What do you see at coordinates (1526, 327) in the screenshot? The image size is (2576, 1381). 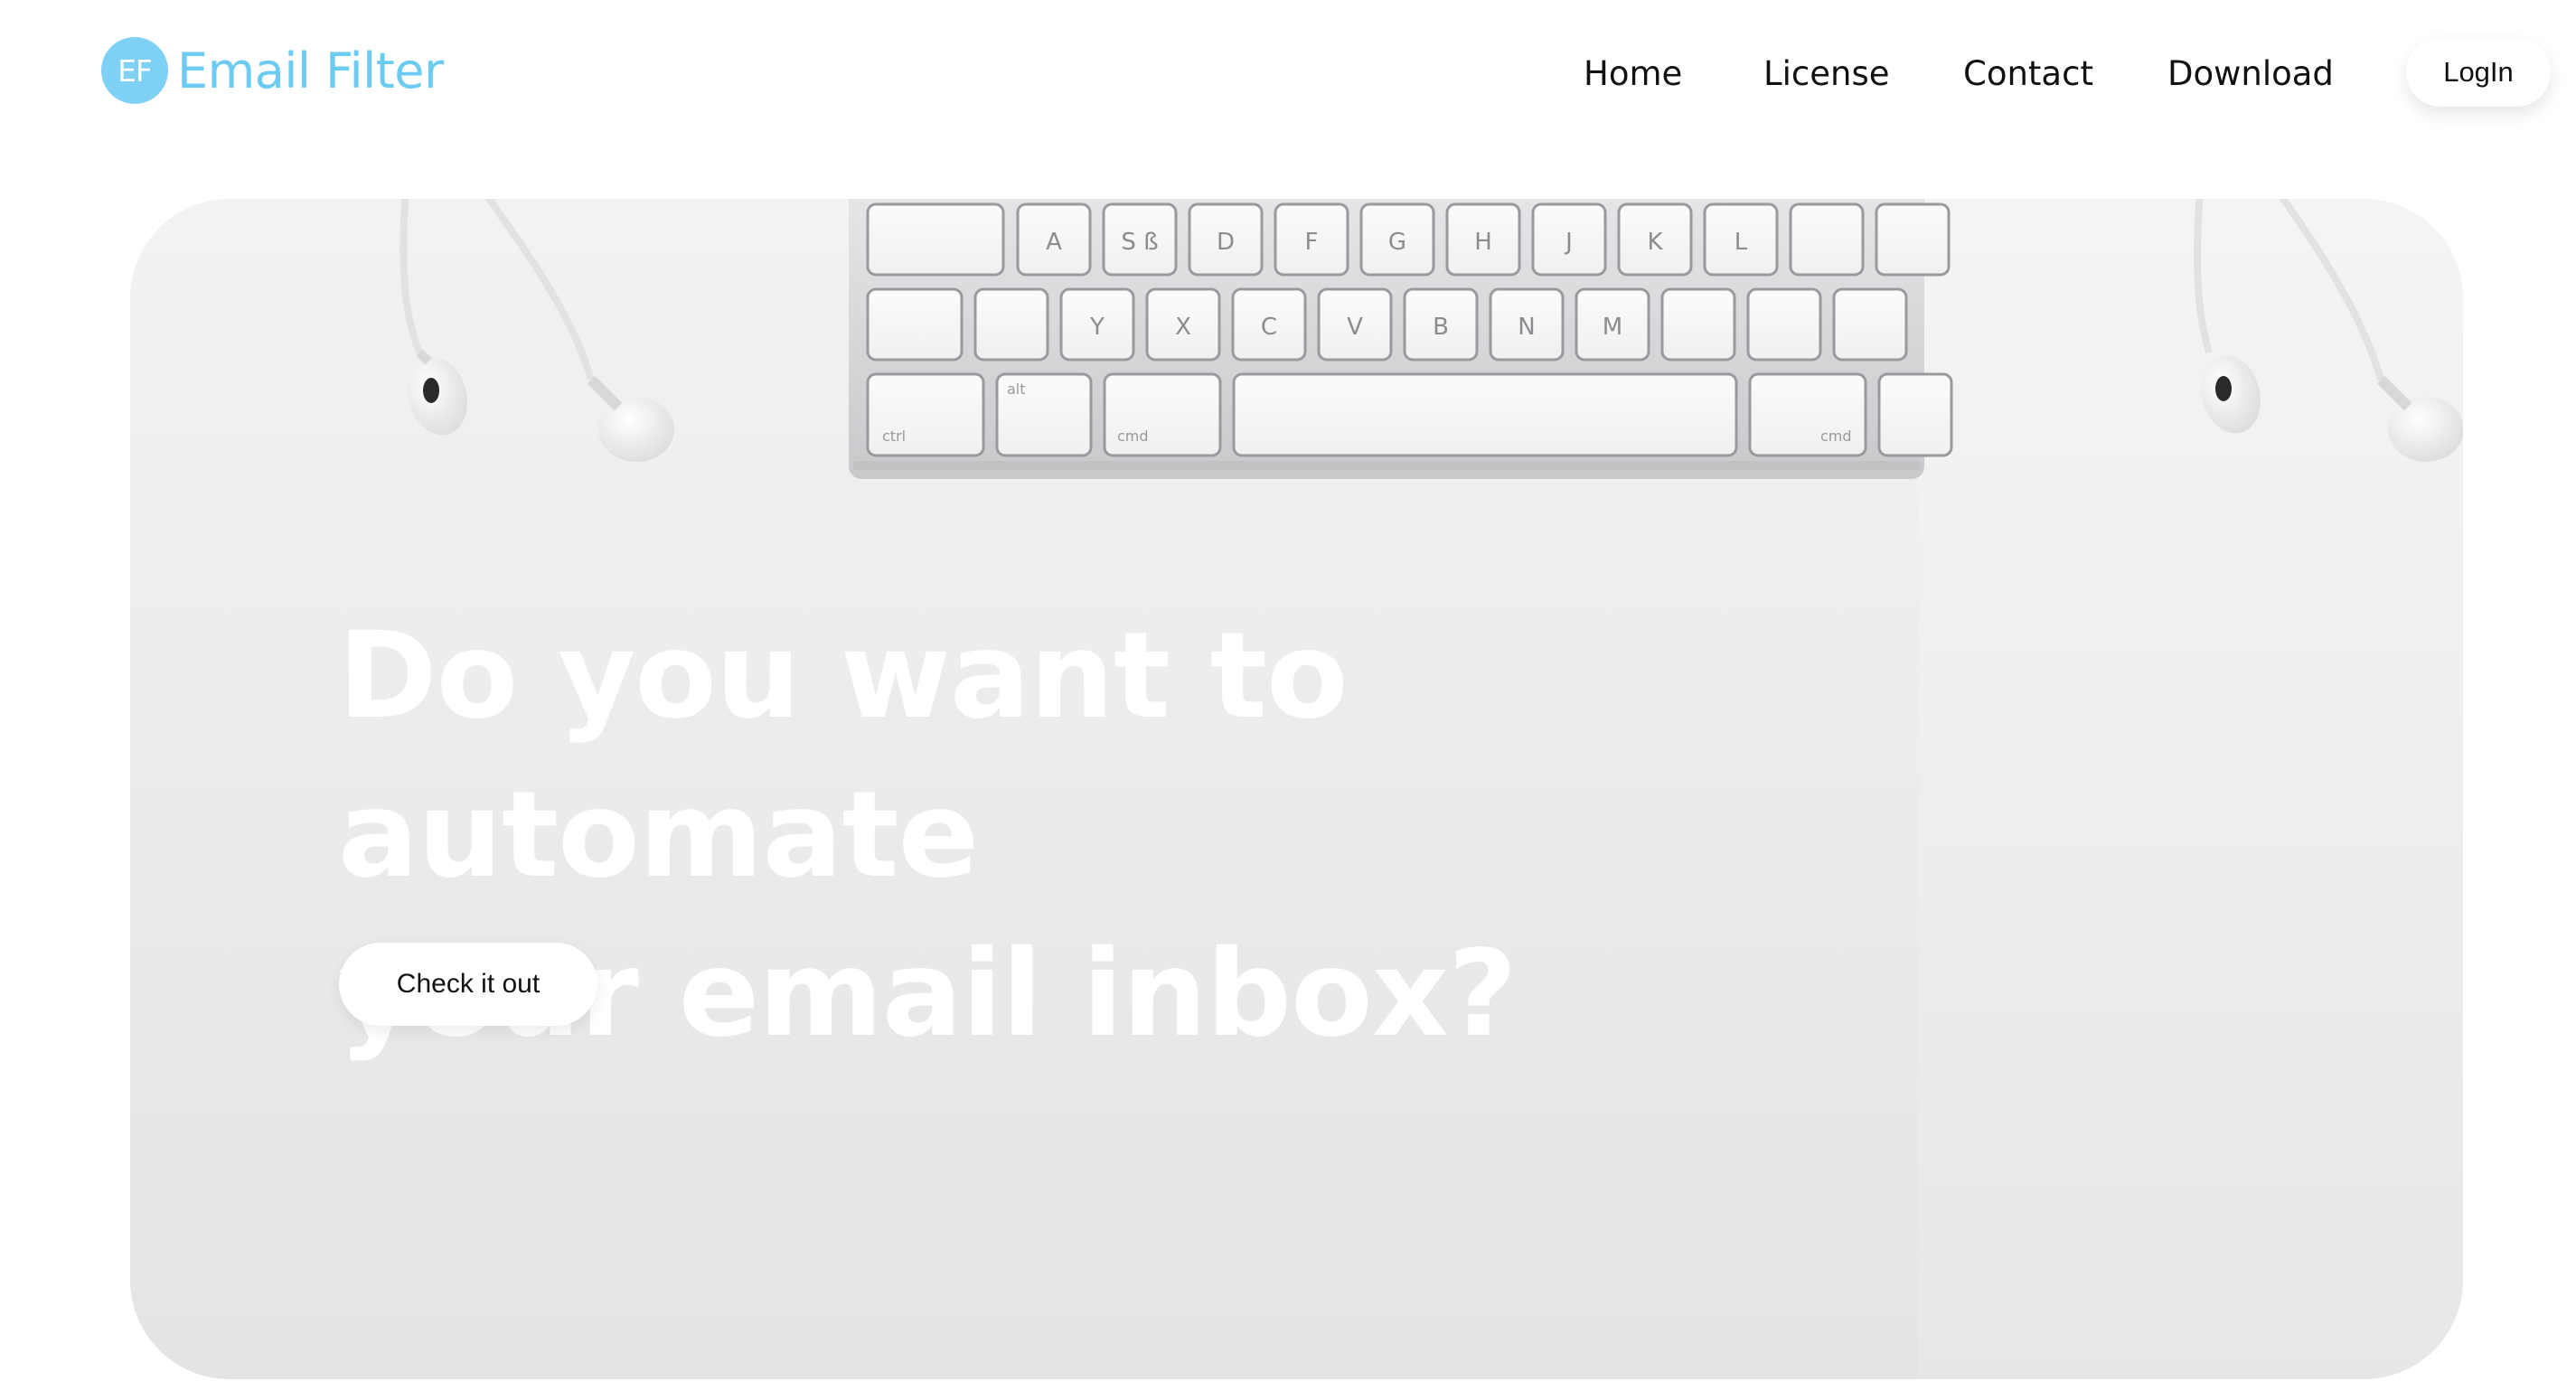 I see `svg-text: N` at bounding box center [1526, 327].